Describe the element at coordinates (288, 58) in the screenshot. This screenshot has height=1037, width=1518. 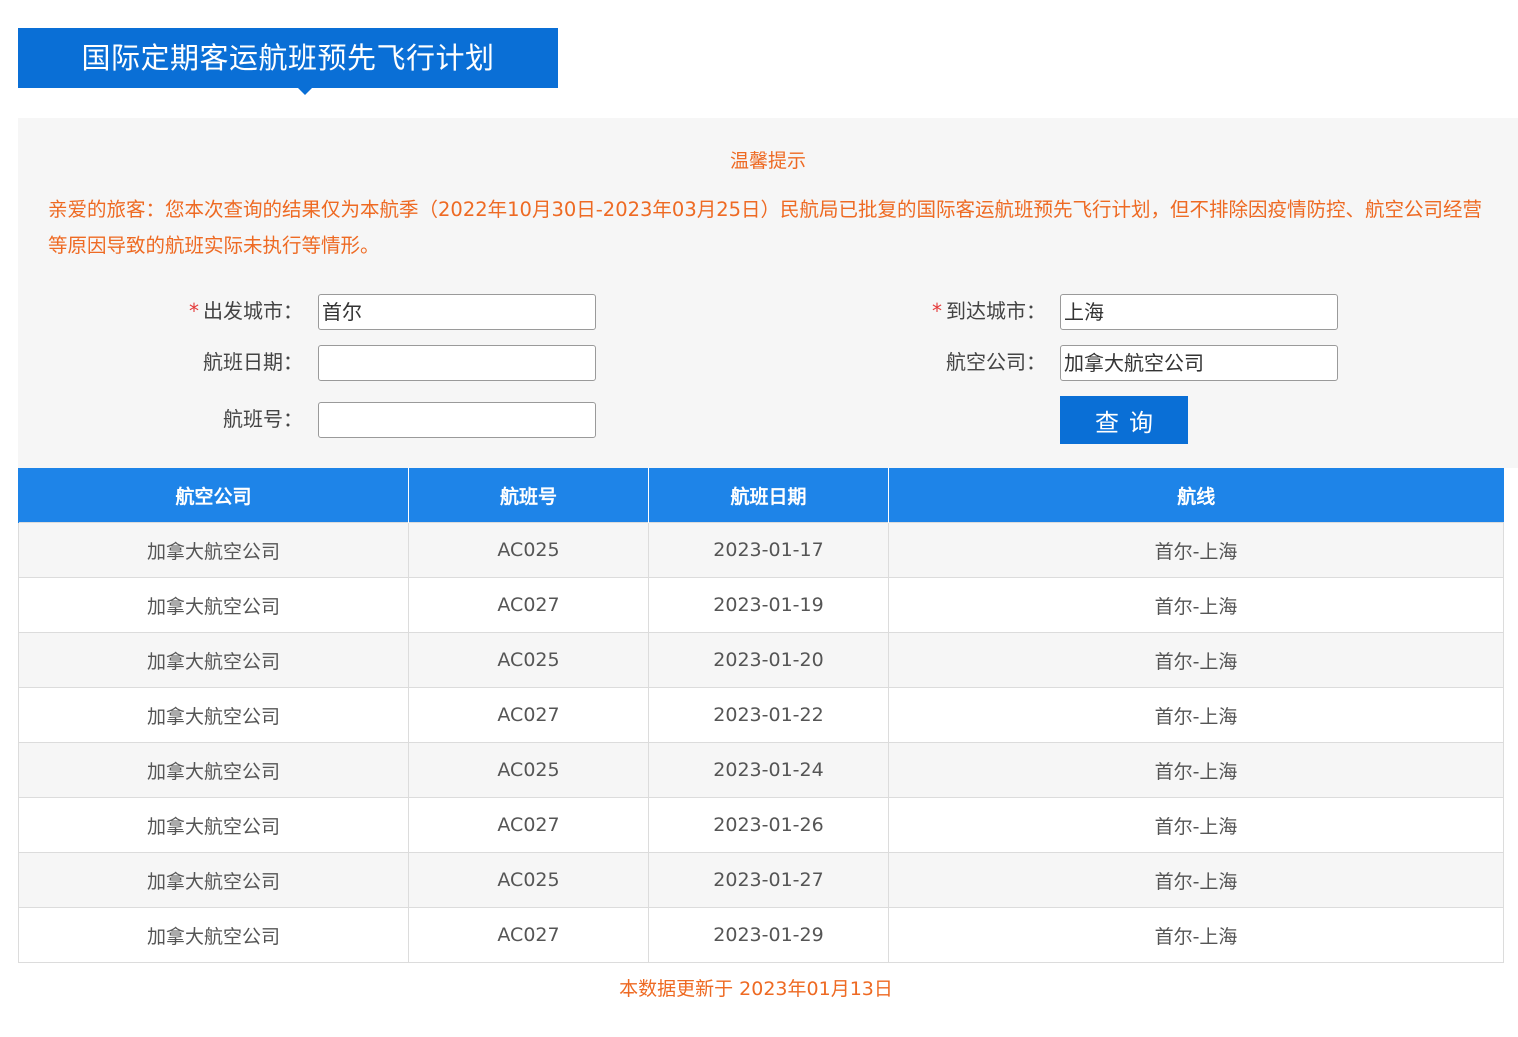
I see `page-title: 国际定期客运航班预先飞行计划` at that location.